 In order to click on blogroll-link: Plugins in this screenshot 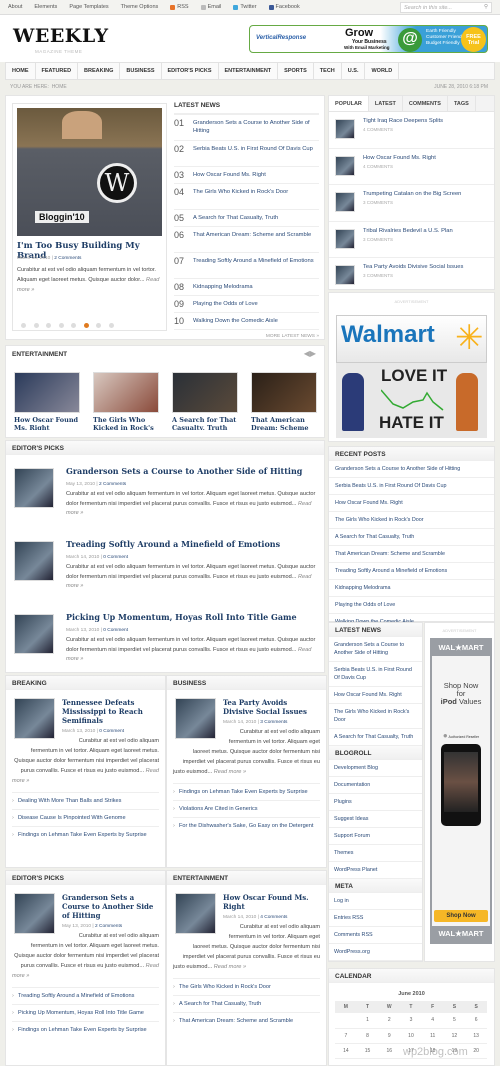, I will do `click(375, 802)`.